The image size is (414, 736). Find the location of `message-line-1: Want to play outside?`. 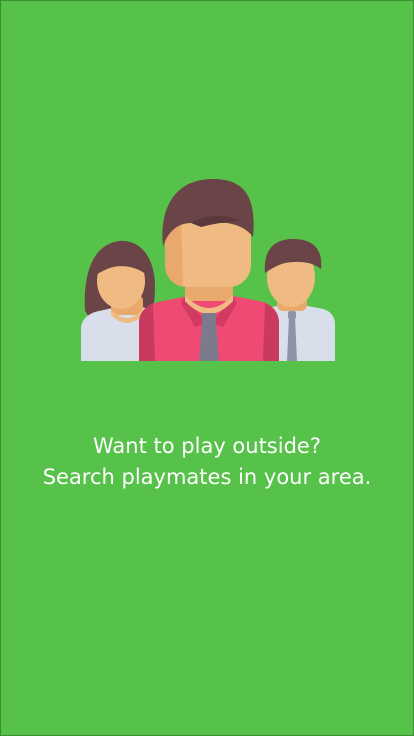

message-line-1: Want to play outside? is located at coordinates (207, 446).